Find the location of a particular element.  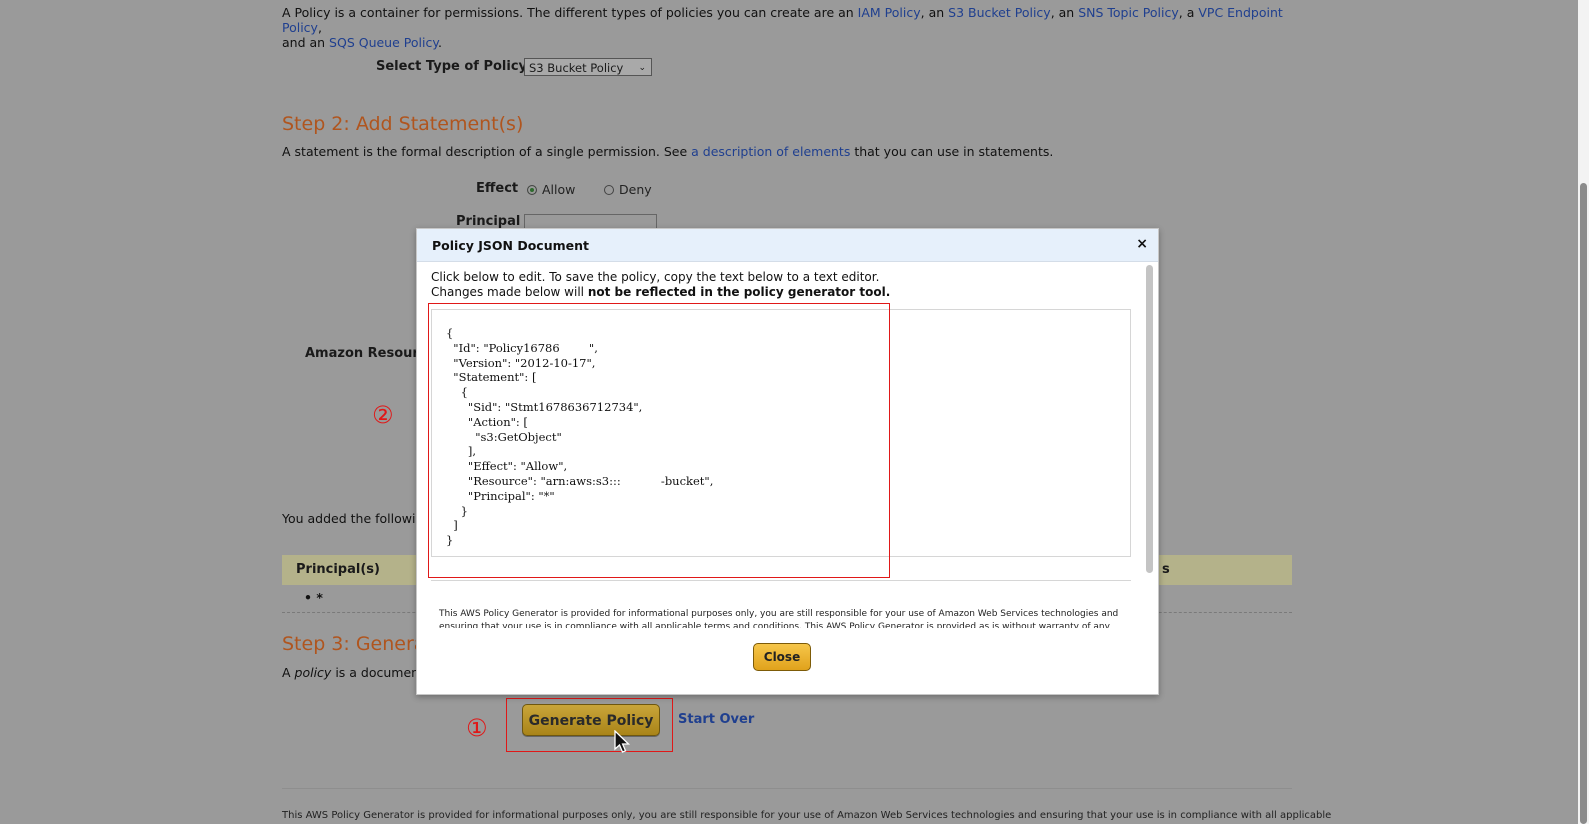

step3-title: Step 3: Genera is located at coordinates (354, 644).